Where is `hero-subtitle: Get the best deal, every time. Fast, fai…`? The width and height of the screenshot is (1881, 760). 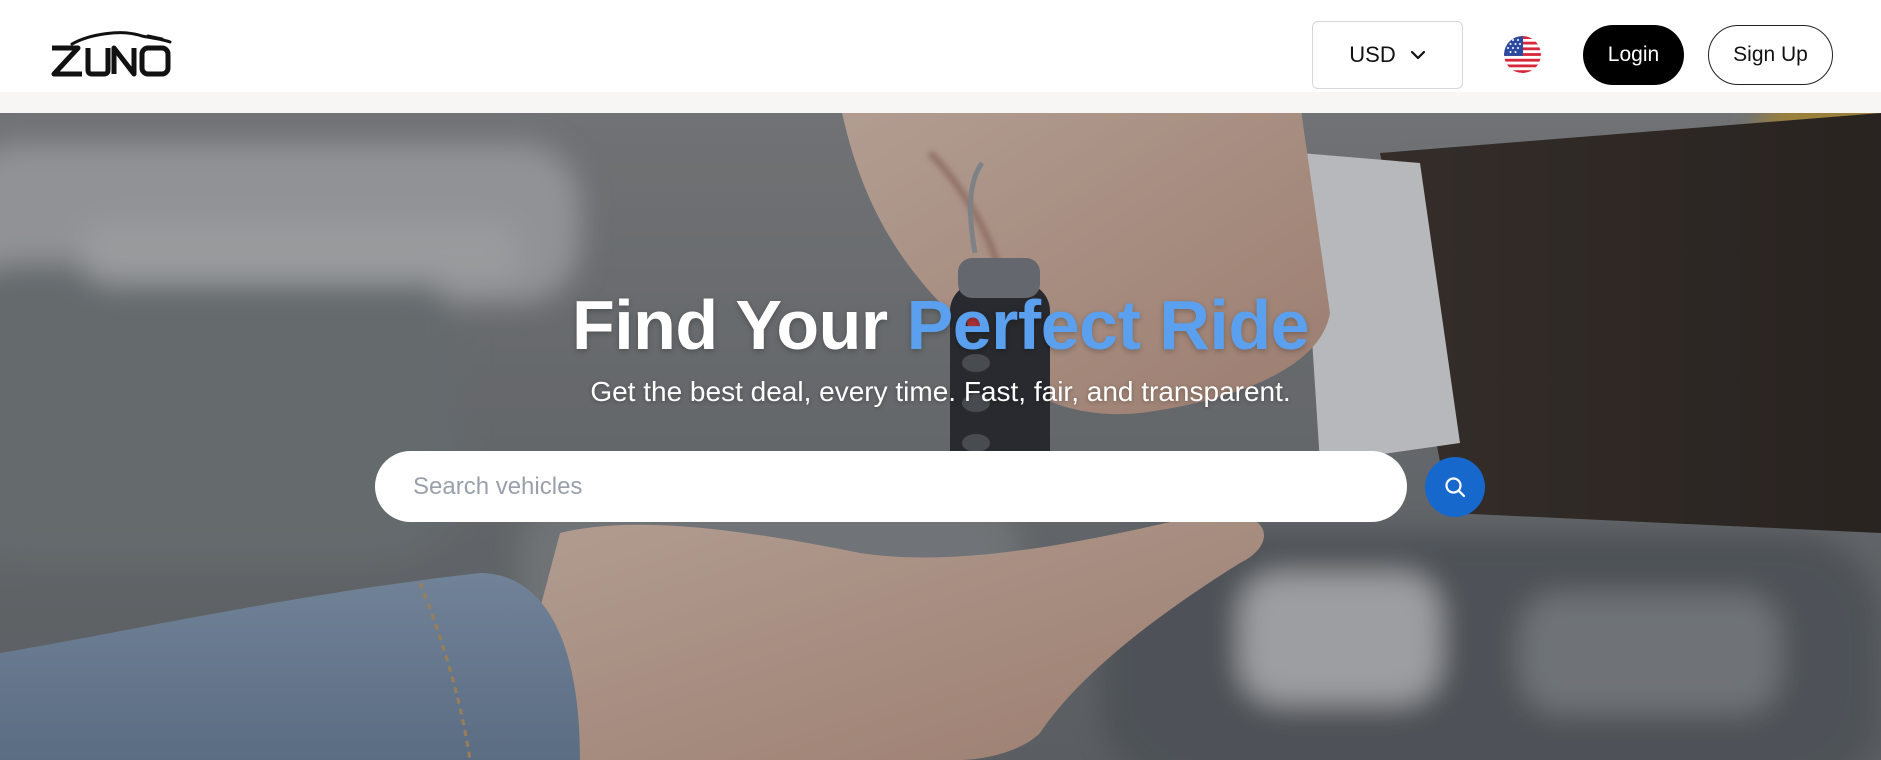
hero-subtitle: Get the best deal, every time. Fast, fai… is located at coordinates (940, 391).